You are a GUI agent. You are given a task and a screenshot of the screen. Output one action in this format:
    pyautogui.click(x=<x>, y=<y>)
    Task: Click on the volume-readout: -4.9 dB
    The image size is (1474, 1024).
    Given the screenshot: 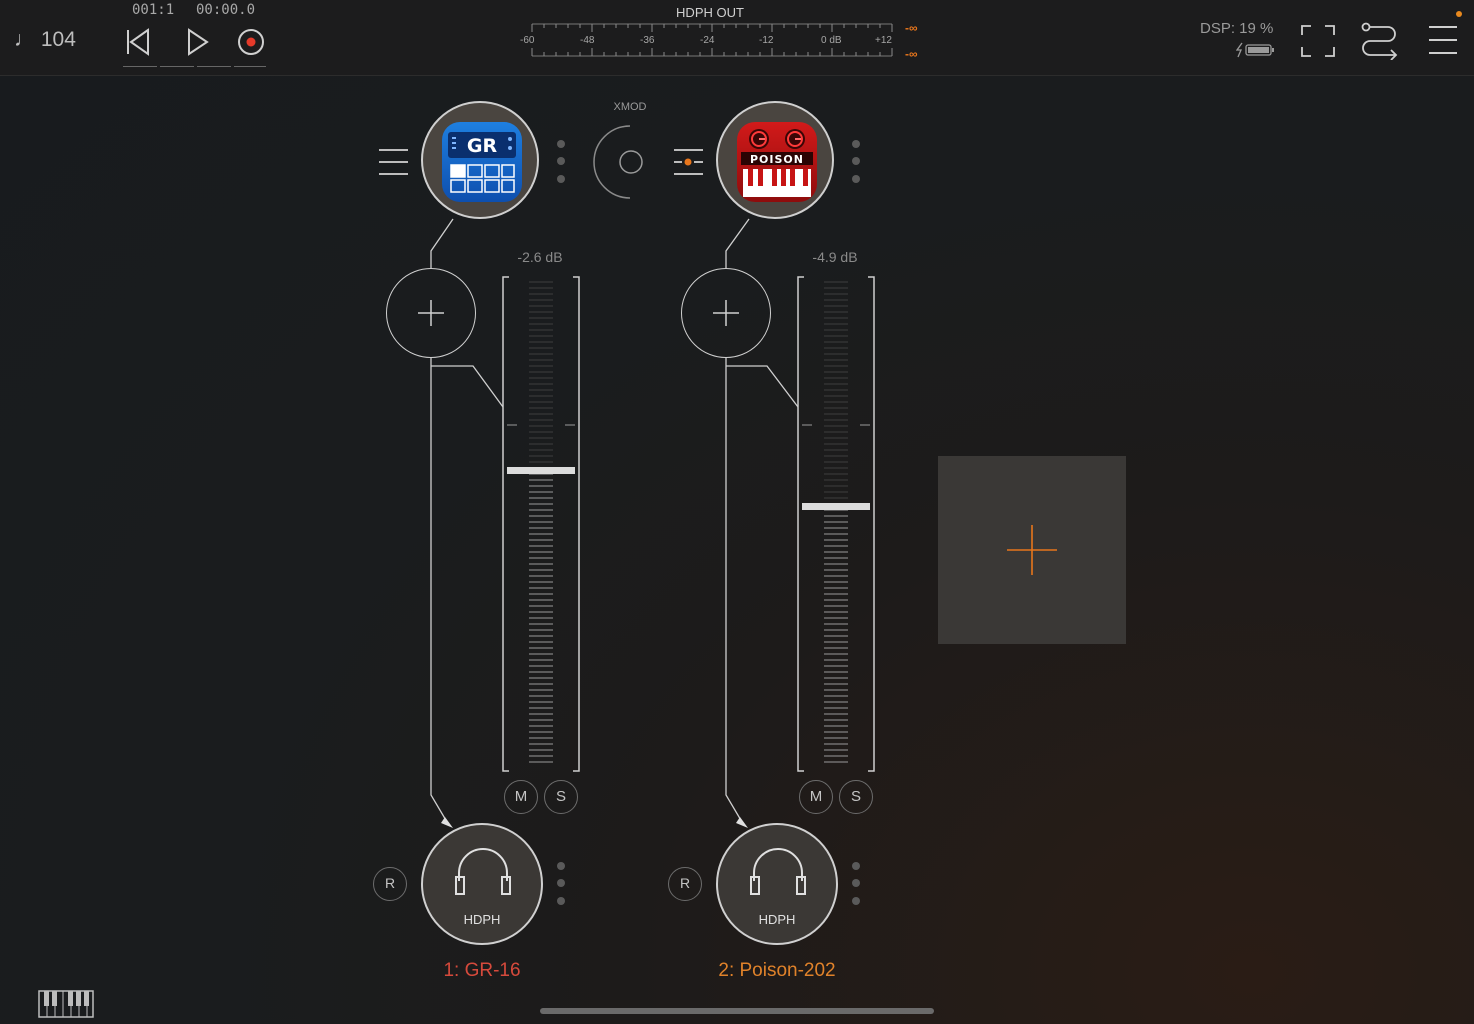 What is the action you would take?
    pyautogui.click(x=835, y=257)
    